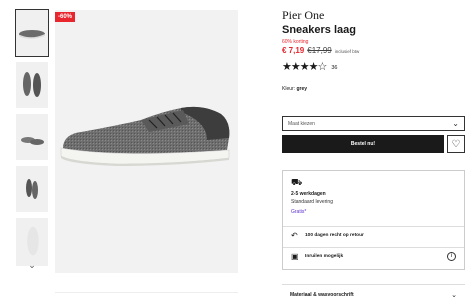  I want to click on thumbnail-list, so click(32, 140).